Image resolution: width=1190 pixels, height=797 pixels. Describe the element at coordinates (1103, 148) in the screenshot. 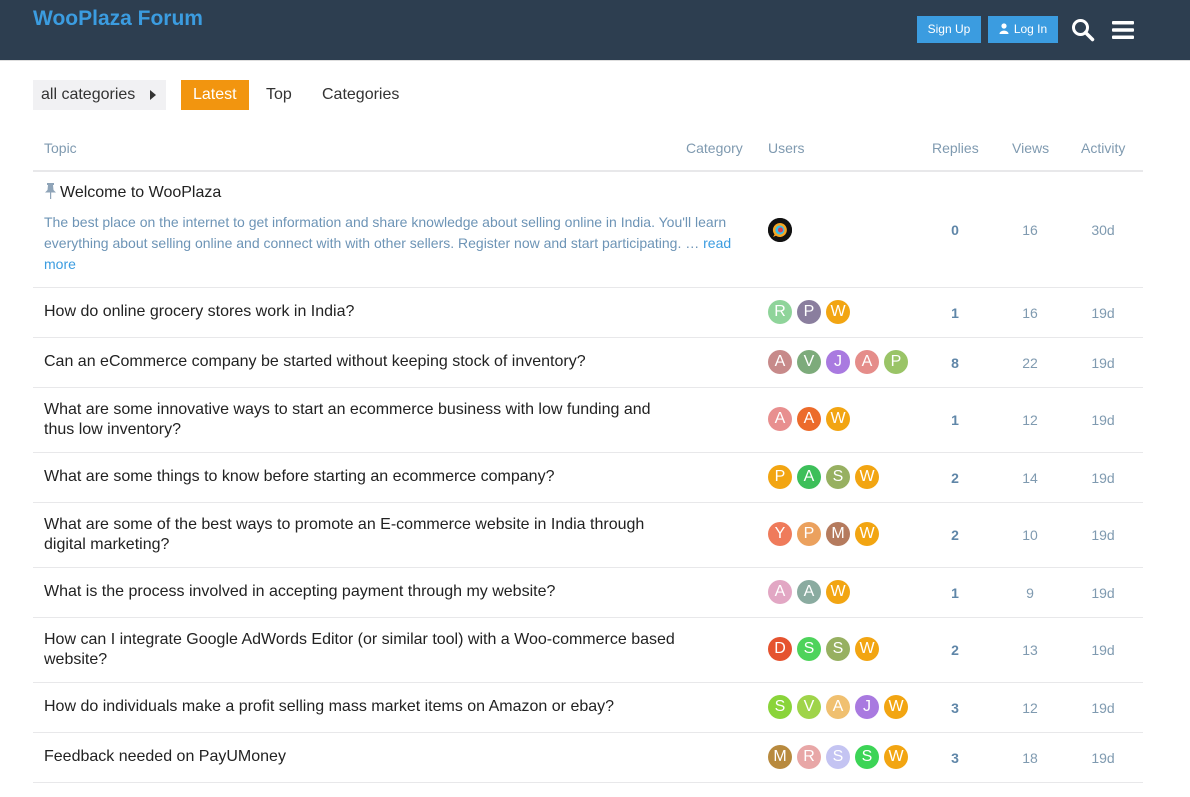

I see `col-header-activity: Activity` at that location.